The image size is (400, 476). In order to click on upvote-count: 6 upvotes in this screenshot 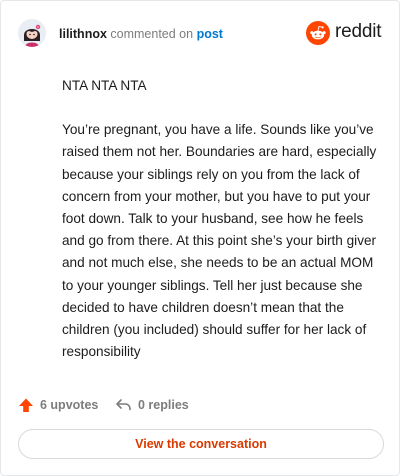, I will do `click(69, 405)`.